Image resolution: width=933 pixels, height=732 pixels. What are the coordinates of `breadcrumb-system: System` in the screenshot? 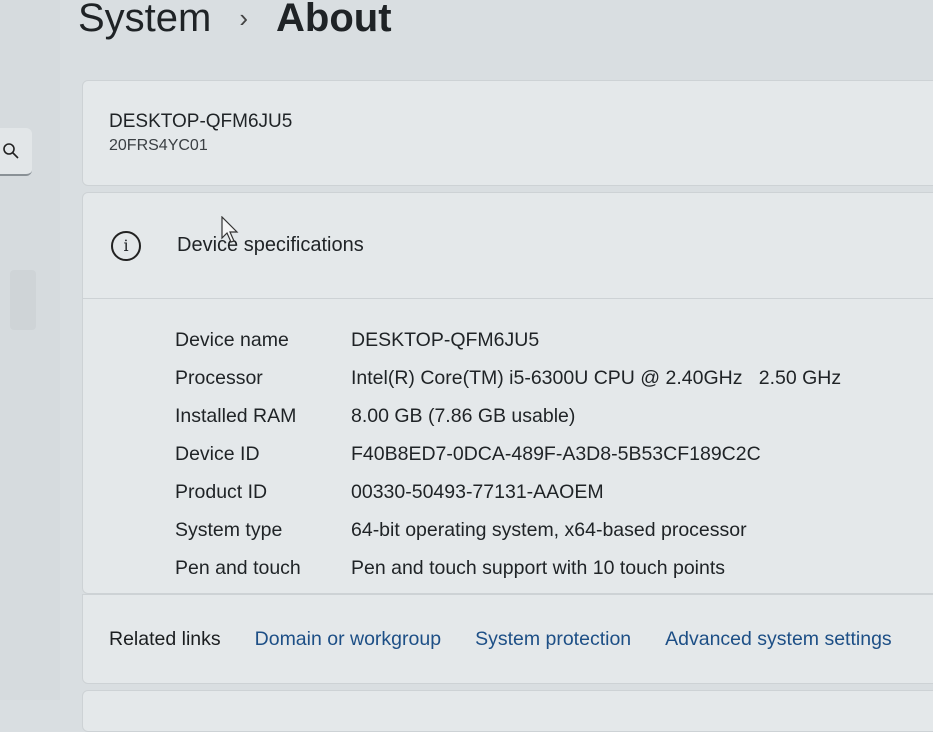 It's located at (144, 20).